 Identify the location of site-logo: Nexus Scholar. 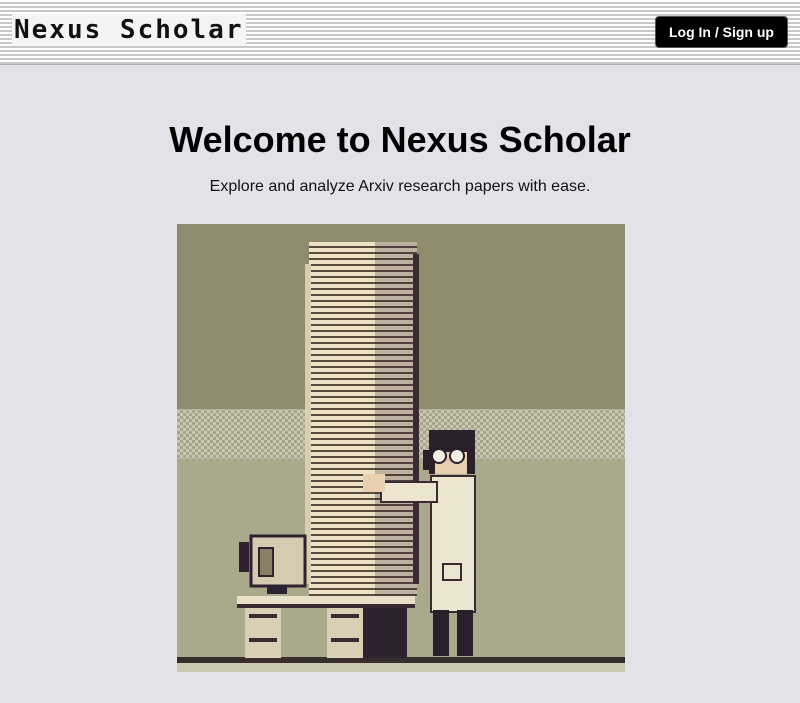
(129, 30).